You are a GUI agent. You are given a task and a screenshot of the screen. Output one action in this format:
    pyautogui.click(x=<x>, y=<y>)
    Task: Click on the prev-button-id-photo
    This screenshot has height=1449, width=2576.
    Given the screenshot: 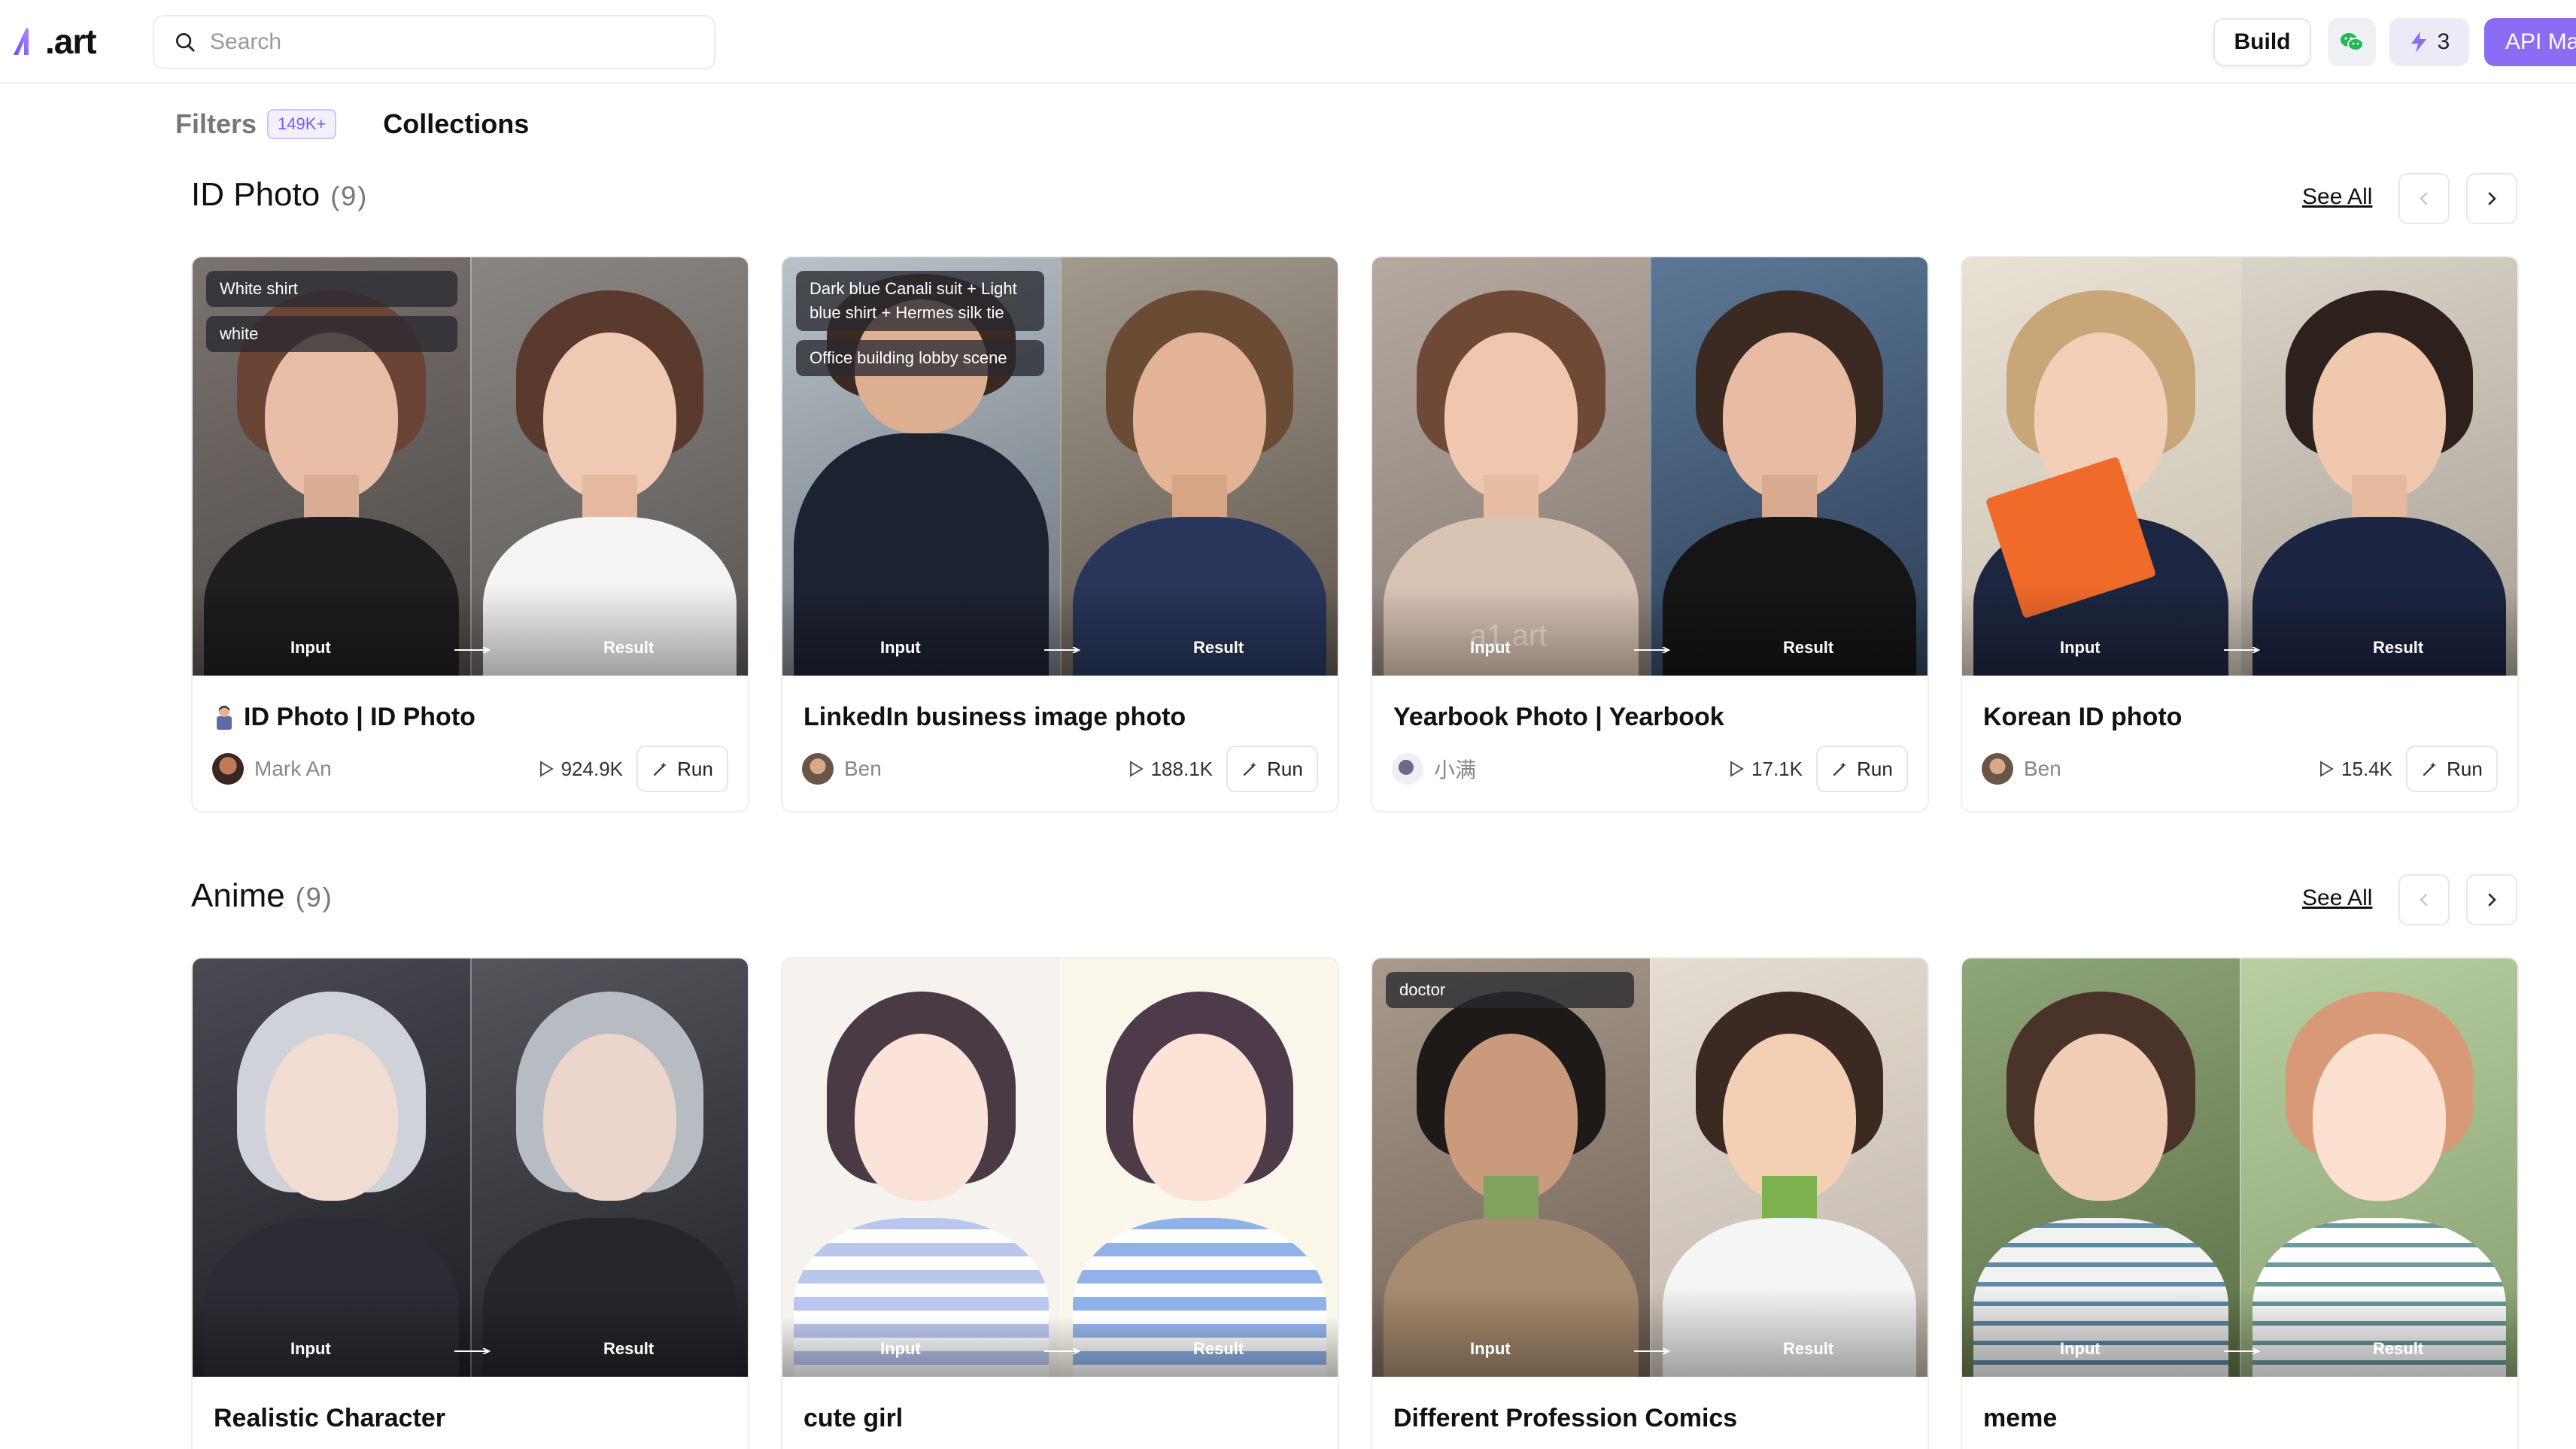 What is the action you would take?
    pyautogui.click(x=2424, y=198)
    